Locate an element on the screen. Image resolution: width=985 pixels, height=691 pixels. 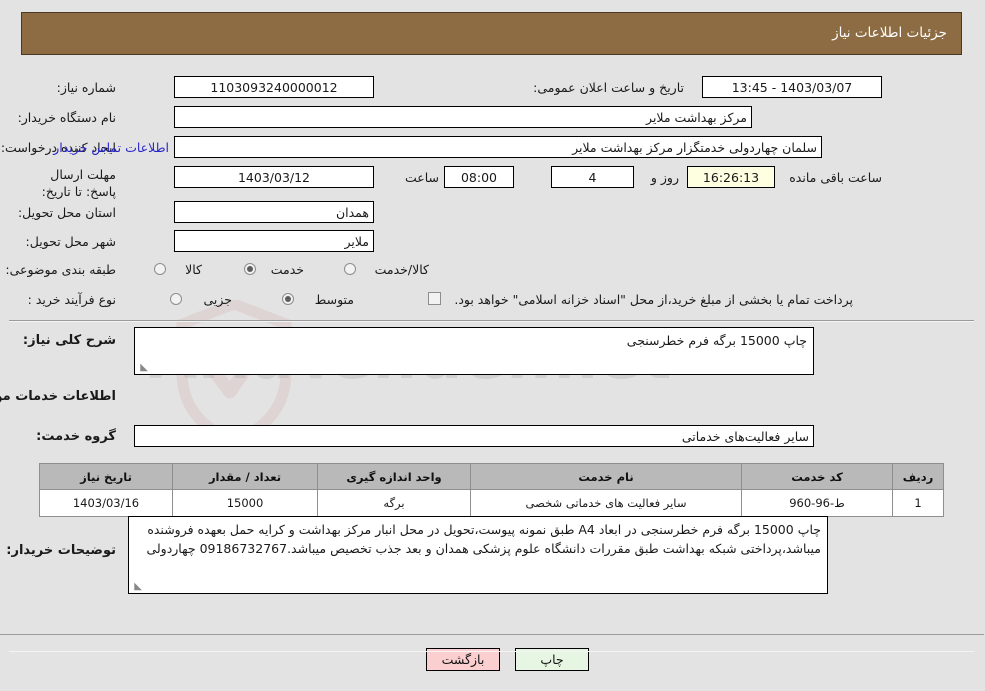
radio-category-kala-khedmat is located at coordinates (351, 269).